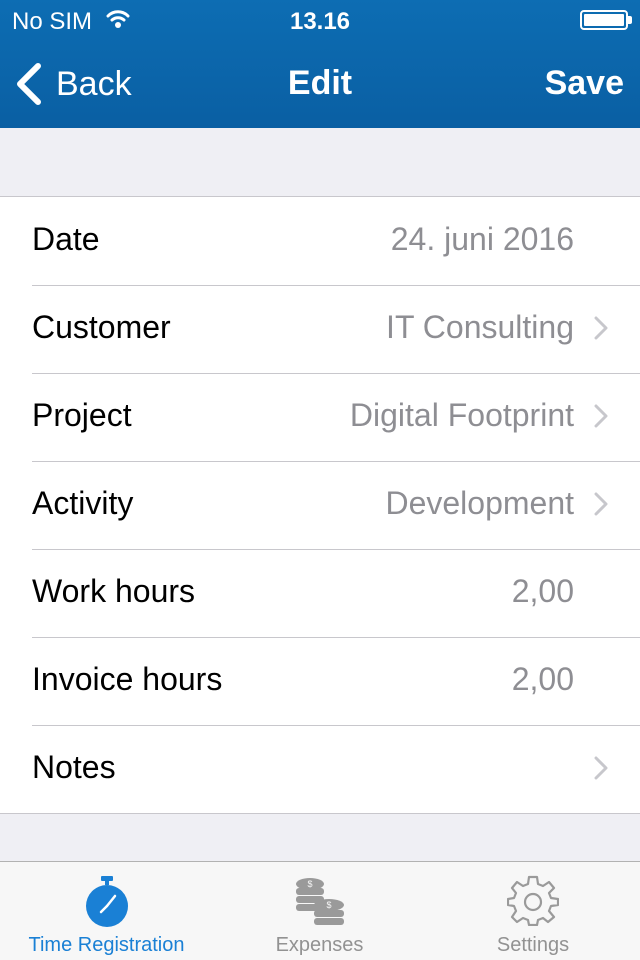 The width and height of the screenshot is (640, 960). I want to click on status-time: 13.16, so click(320, 21).